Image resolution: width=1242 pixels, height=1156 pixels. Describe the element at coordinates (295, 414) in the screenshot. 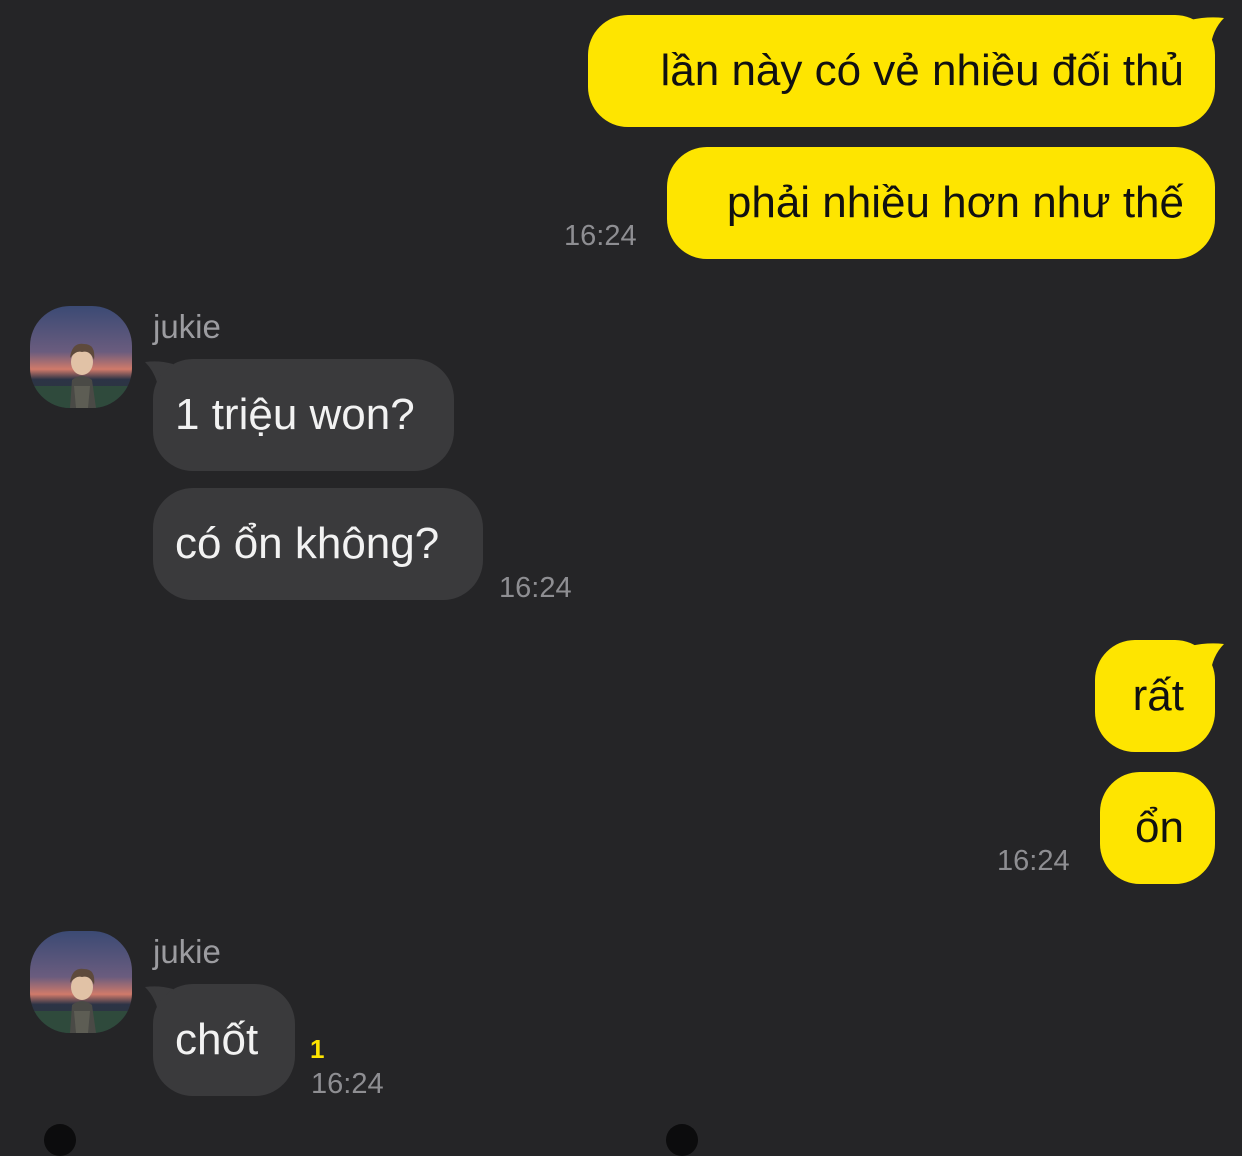

I see `message-text: 1 triệu won?` at that location.